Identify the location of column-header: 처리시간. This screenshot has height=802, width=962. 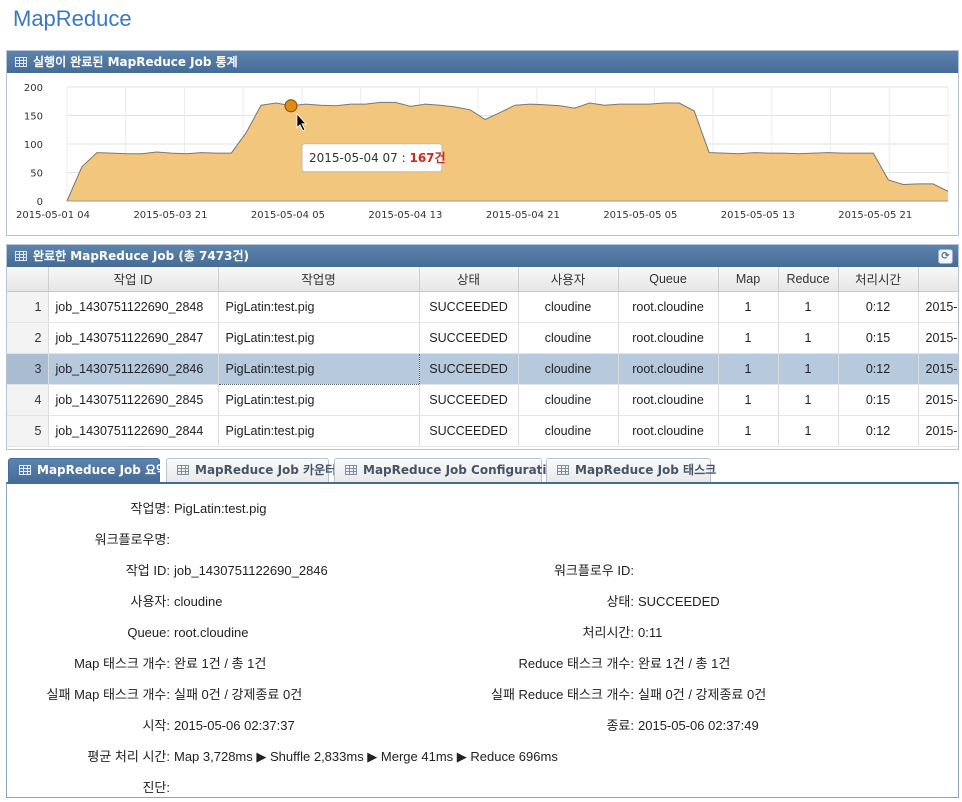
(878, 279).